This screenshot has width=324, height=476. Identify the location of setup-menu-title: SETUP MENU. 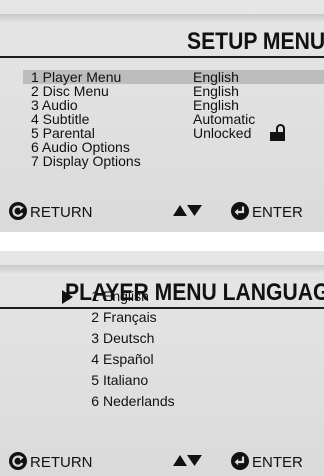
(255, 41).